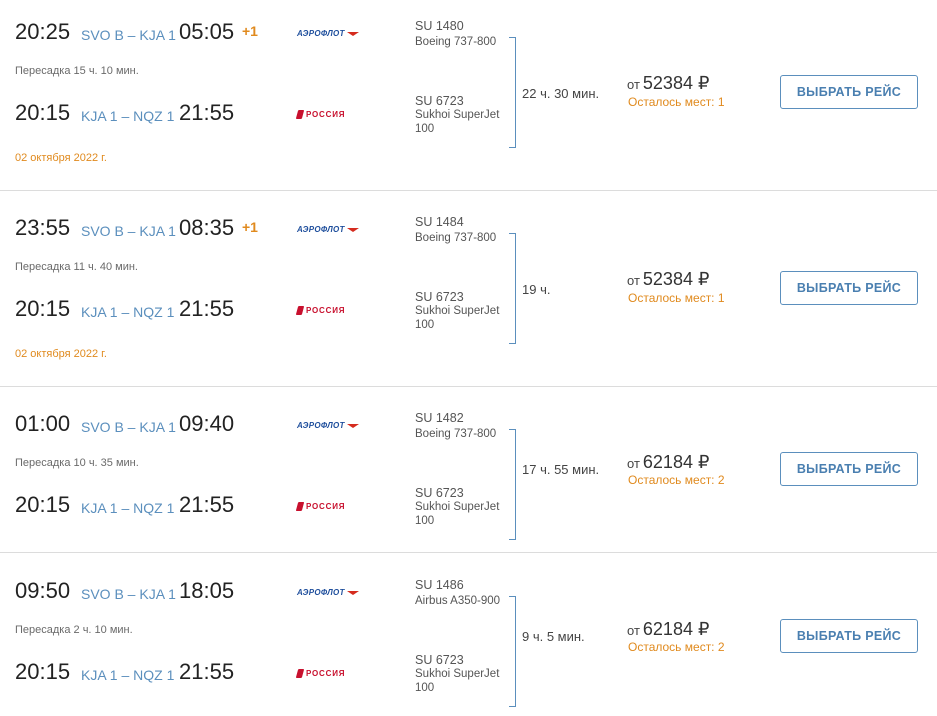 The height and width of the screenshot is (716, 937). I want to click on leg1-flight-number: SU 1482, so click(439, 418).